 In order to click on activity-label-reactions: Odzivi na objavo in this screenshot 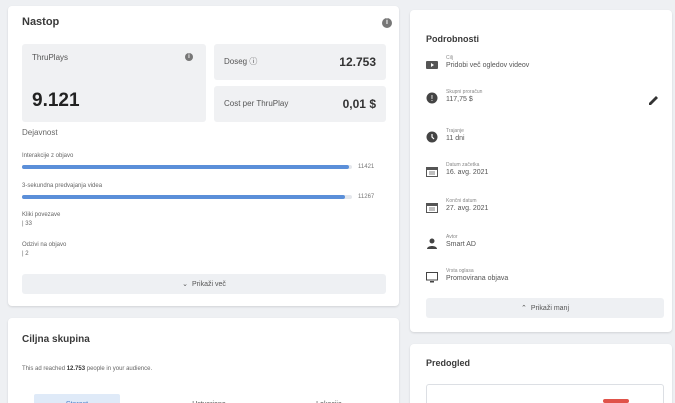, I will do `click(44, 245)`.